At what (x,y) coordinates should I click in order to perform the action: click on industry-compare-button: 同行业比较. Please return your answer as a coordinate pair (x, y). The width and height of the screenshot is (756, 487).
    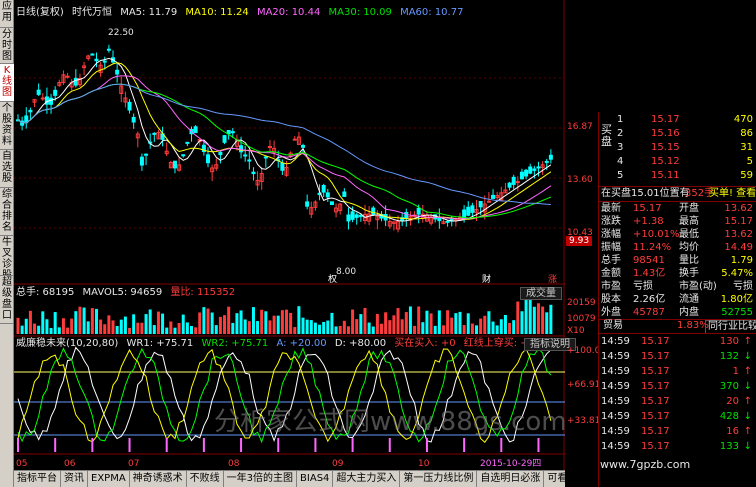
    Looking at the image, I should click on (730, 327).